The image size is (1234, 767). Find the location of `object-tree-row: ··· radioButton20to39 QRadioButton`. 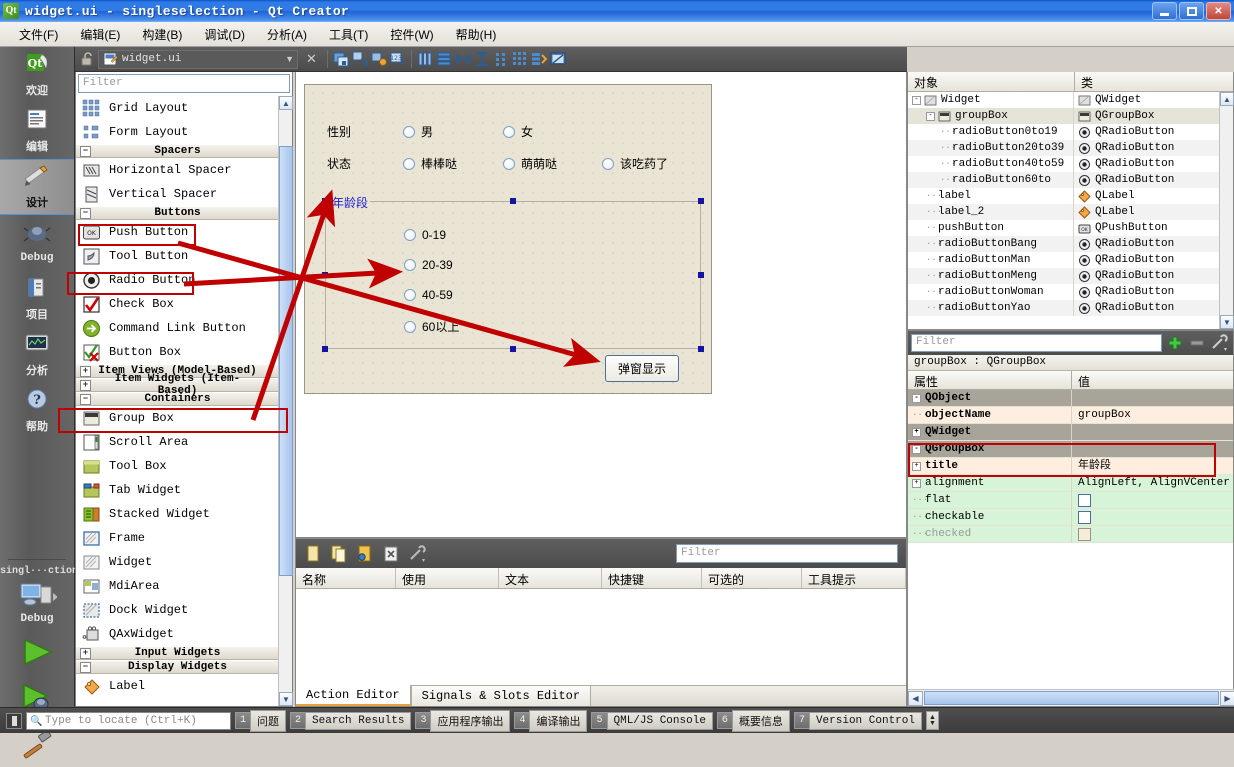

object-tree-row: ··· radioButton20to39 QRadioButton is located at coordinates (1070, 148).